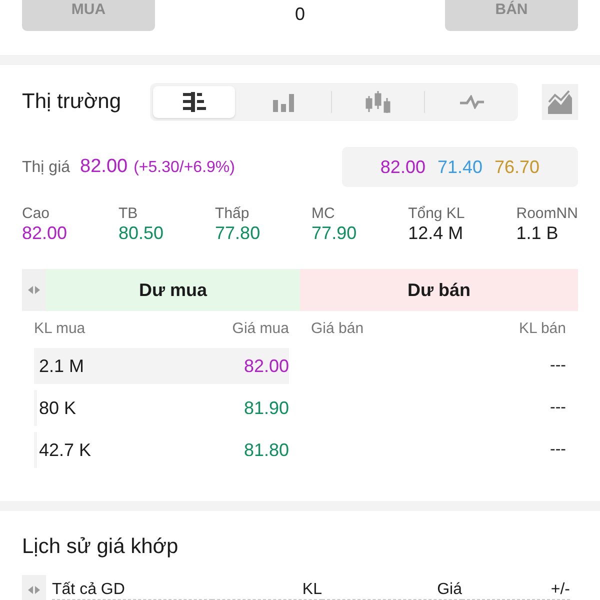 This screenshot has width=600, height=600. What do you see at coordinates (266, 450) in the screenshot?
I see `table-cell: 81.80` at bounding box center [266, 450].